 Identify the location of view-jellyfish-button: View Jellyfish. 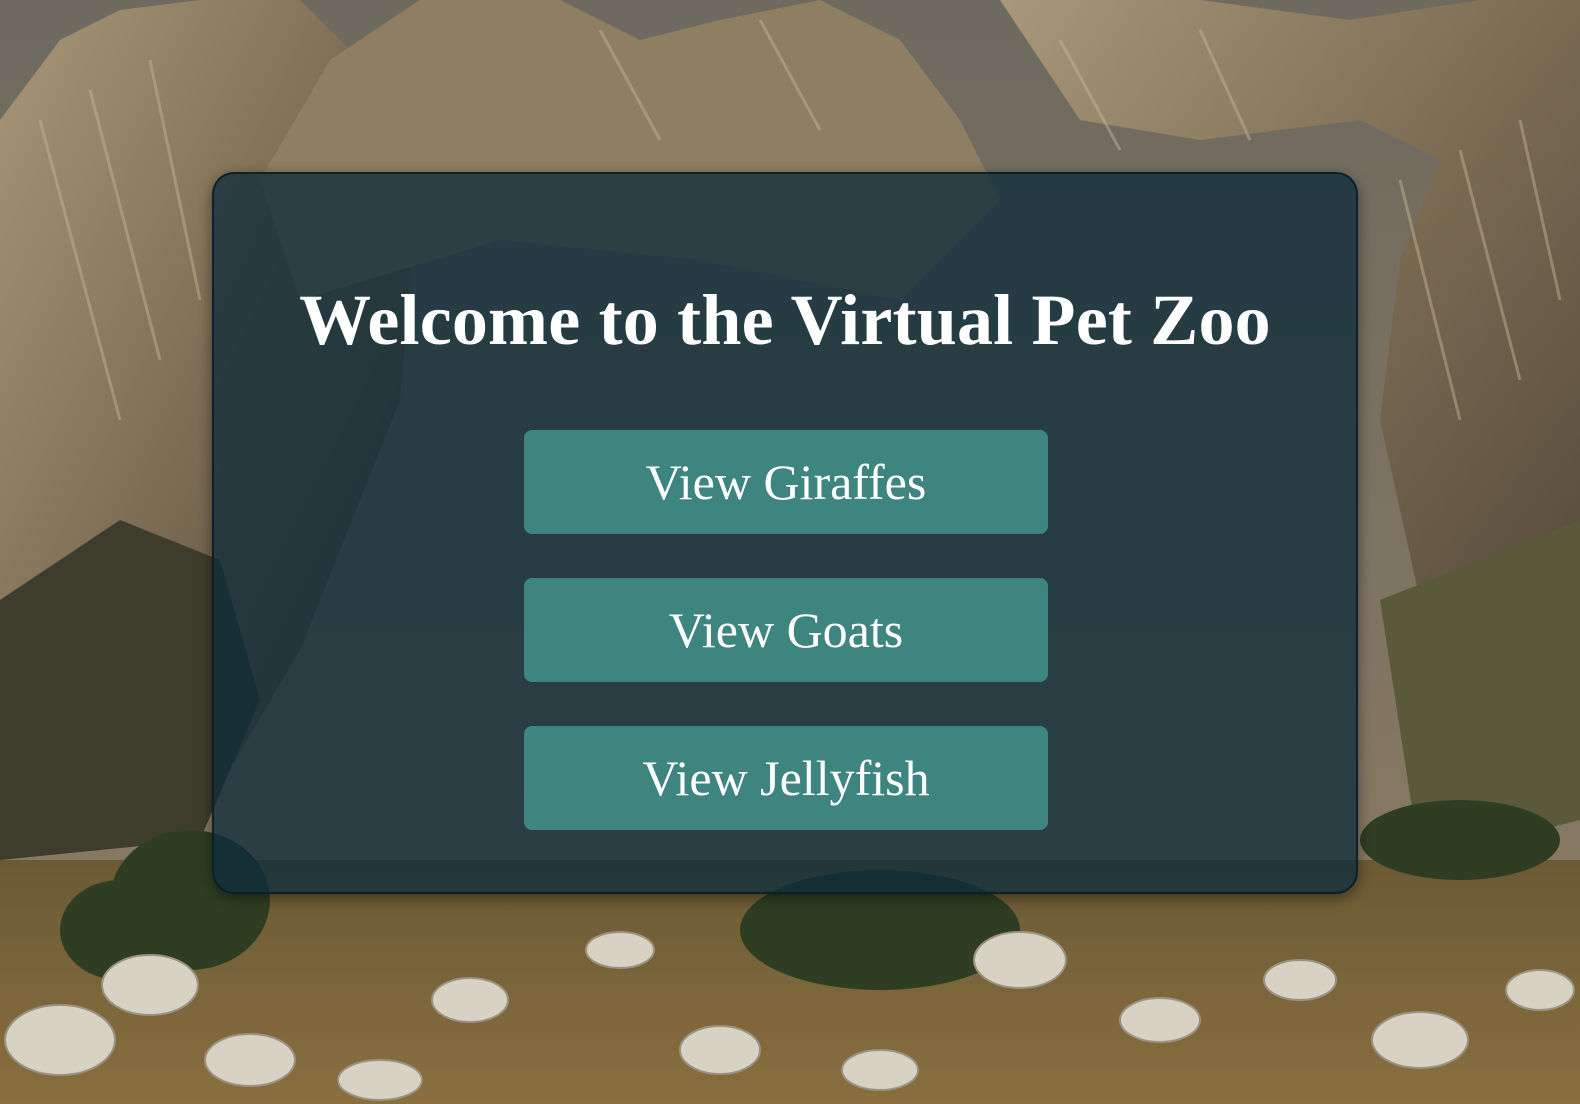
(786, 778).